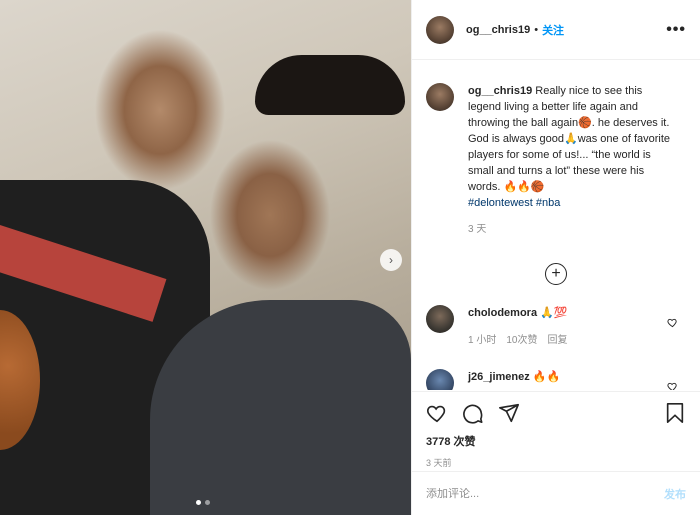  I want to click on post-comment-button: 发布, so click(675, 494).